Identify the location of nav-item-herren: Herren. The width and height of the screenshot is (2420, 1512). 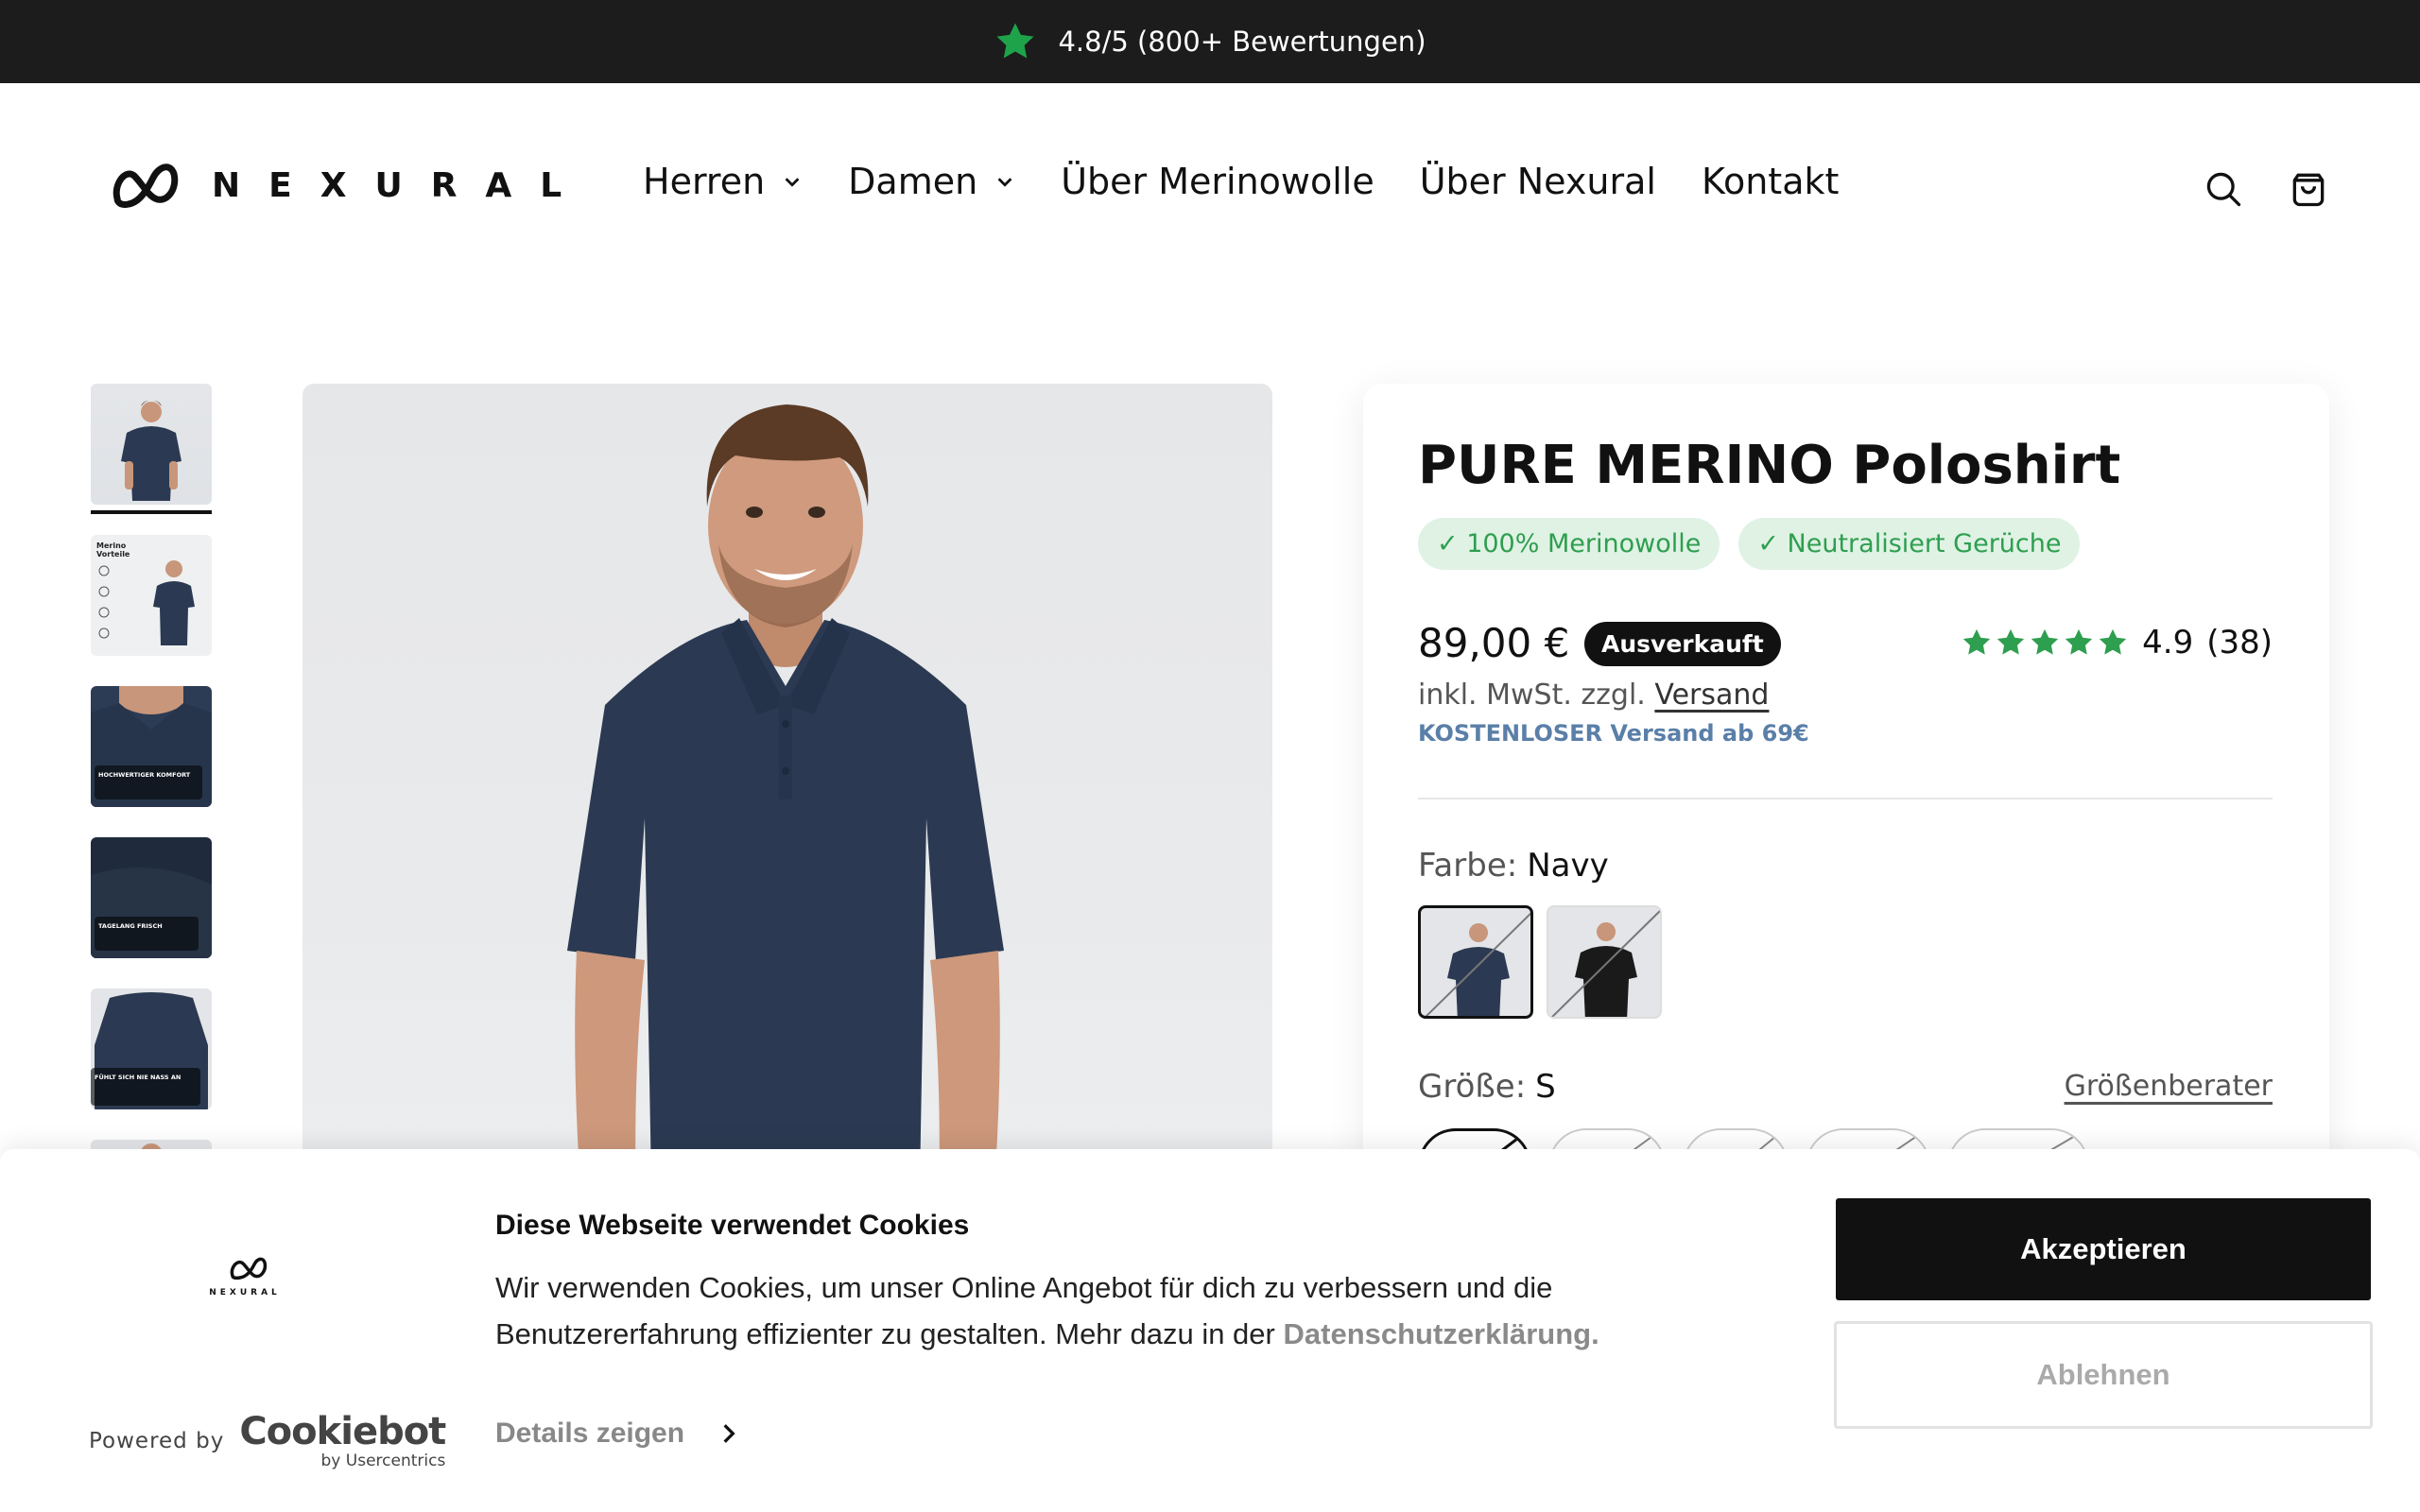
(723, 181).